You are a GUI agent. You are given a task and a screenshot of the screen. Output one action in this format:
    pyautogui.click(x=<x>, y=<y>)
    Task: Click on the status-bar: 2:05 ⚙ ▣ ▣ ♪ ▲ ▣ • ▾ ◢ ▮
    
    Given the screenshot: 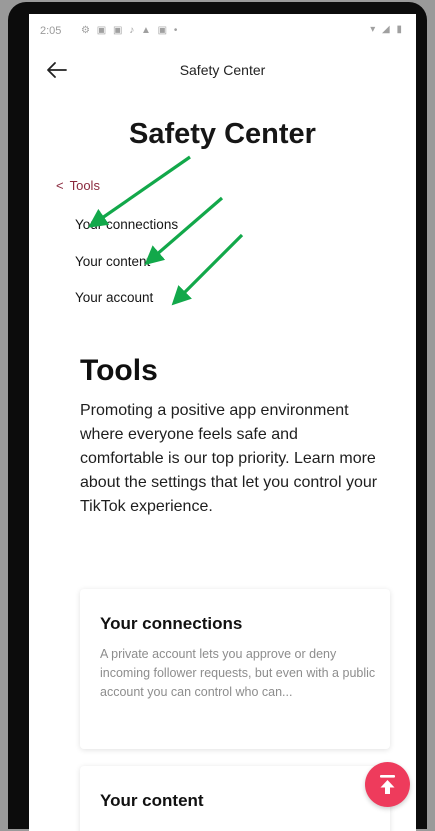 What is the action you would take?
    pyautogui.click(x=222, y=30)
    